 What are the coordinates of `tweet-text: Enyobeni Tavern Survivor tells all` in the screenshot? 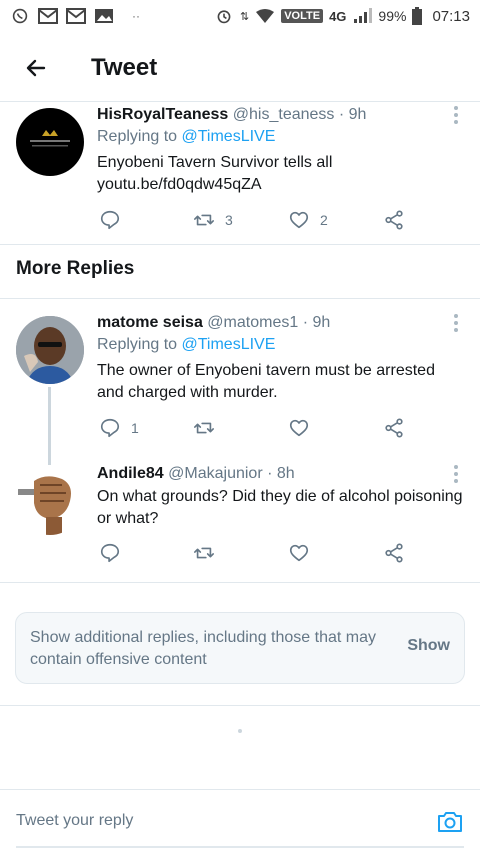 It's located at (215, 162).